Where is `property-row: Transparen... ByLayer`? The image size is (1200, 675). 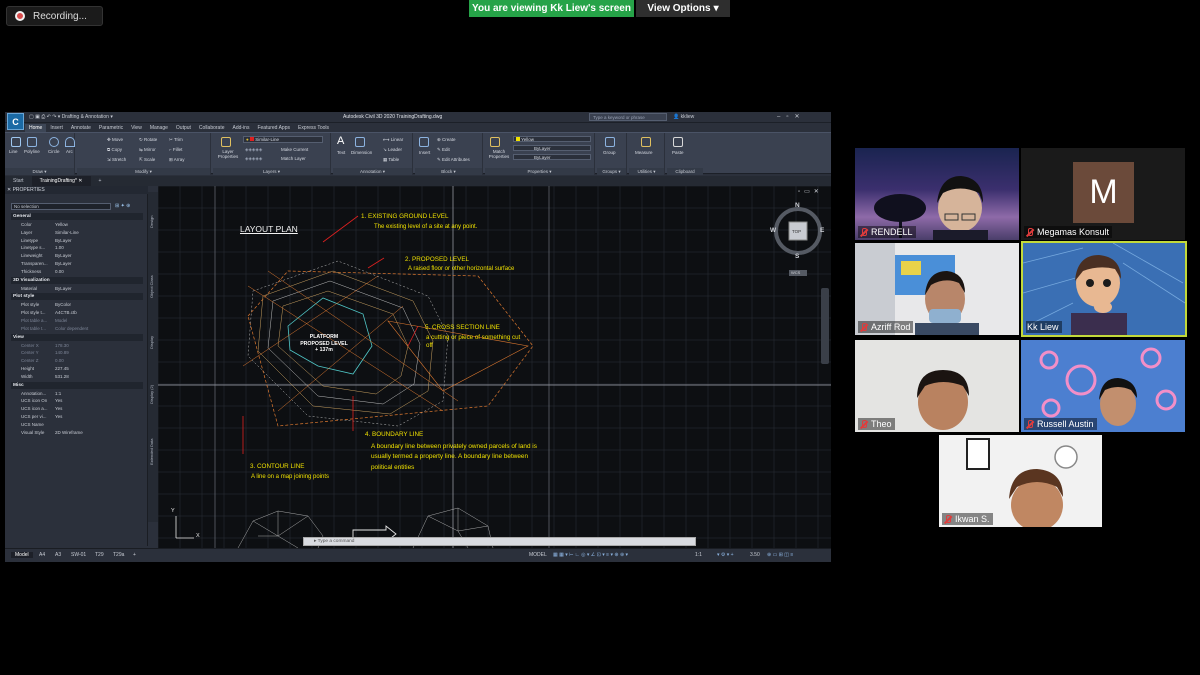 property-row: Transparen... ByLayer is located at coordinates (77, 263).